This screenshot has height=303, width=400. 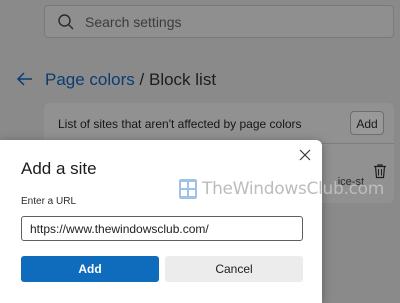 What do you see at coordinates (305, 155) in the screenshot?
I see `close-icon` at bounding box center [305, 155].